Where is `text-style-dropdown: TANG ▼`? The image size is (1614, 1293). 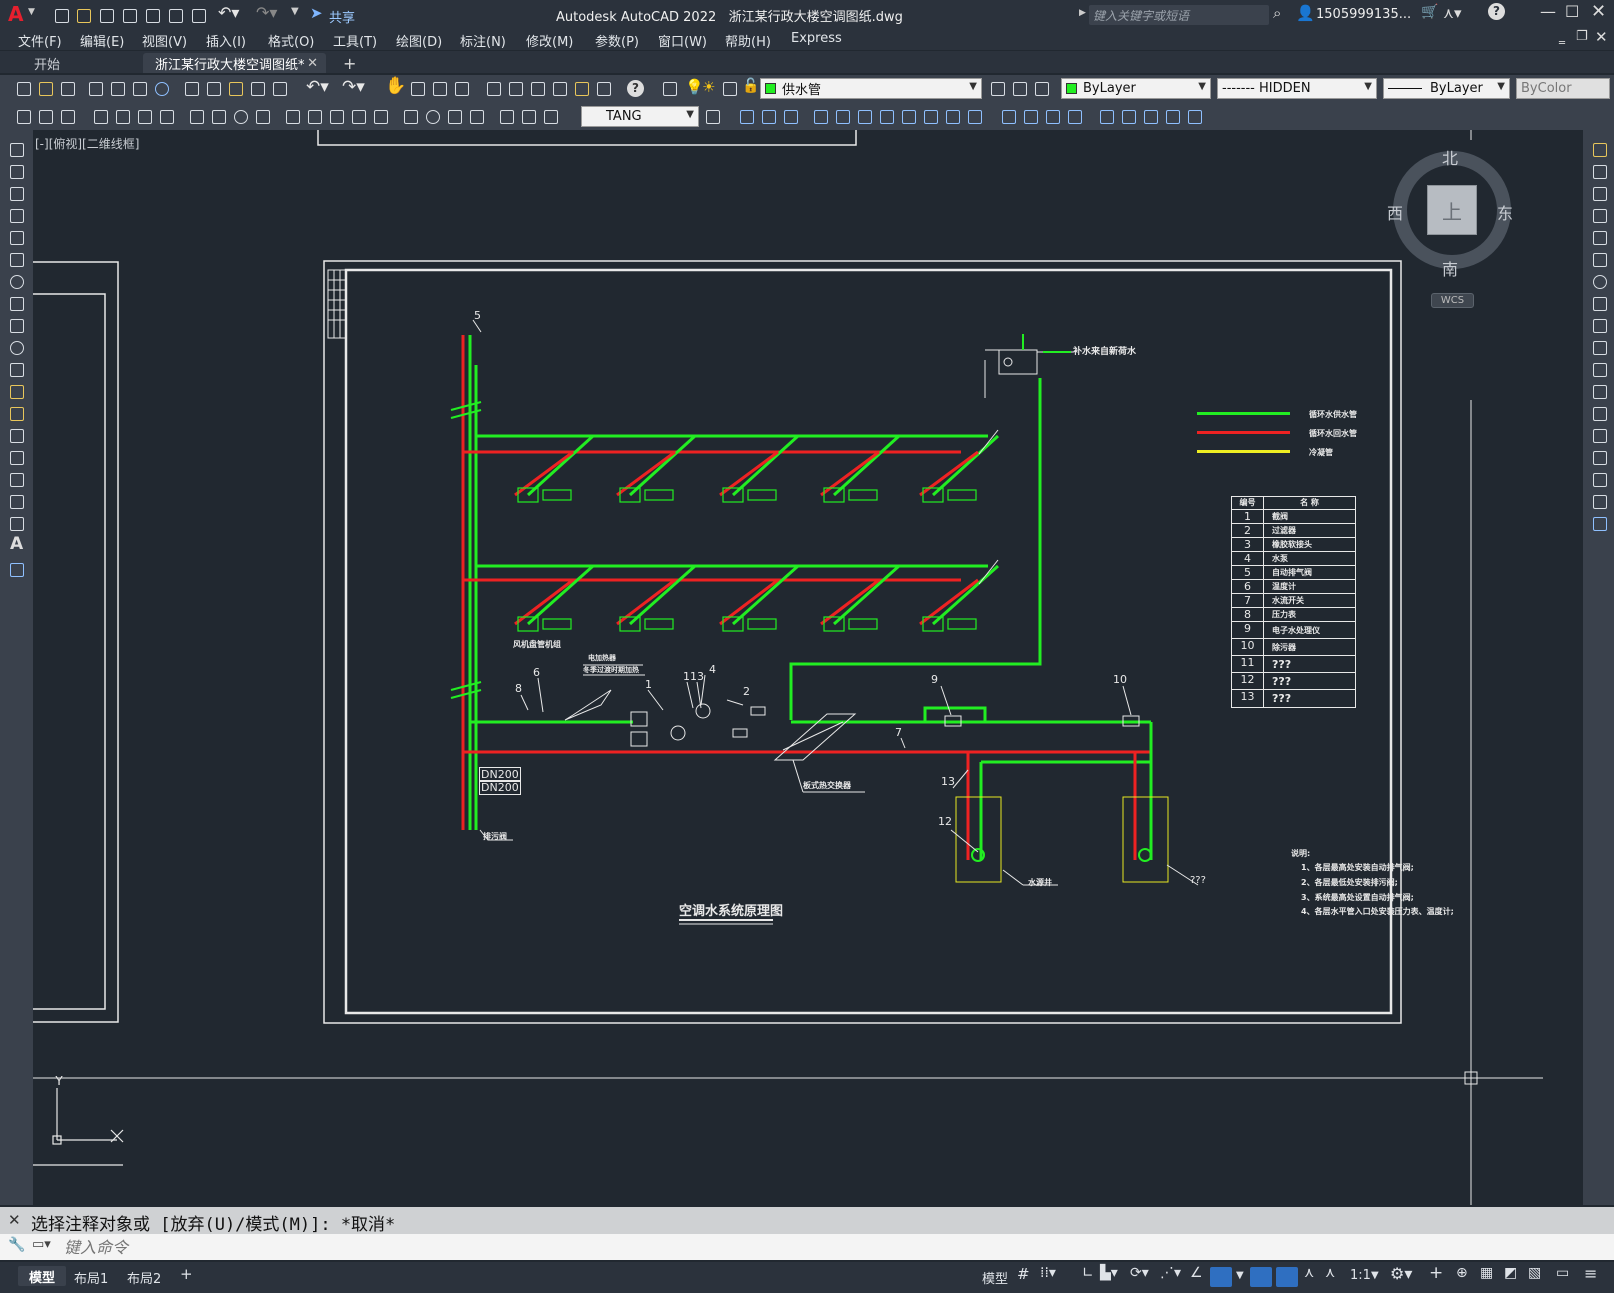 text-style-dropdown: TANG ▼ is located at coordinates (640, 116).